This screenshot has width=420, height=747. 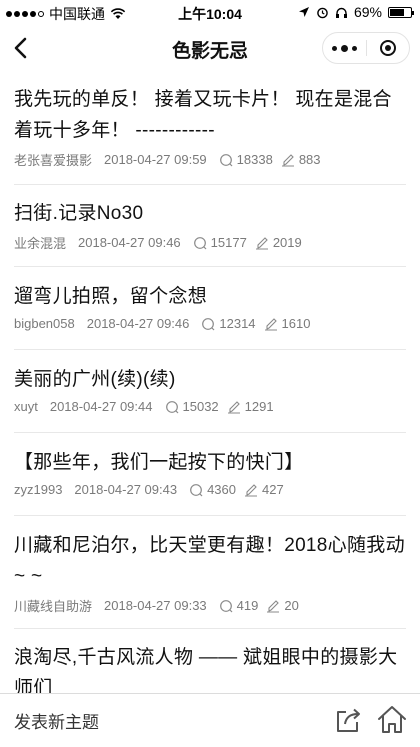 What do you see at coordinates (95, 379) in the screenshot?
I see `post-title: 美丽的广州(续)(续)` at bounding box center [95, 379].